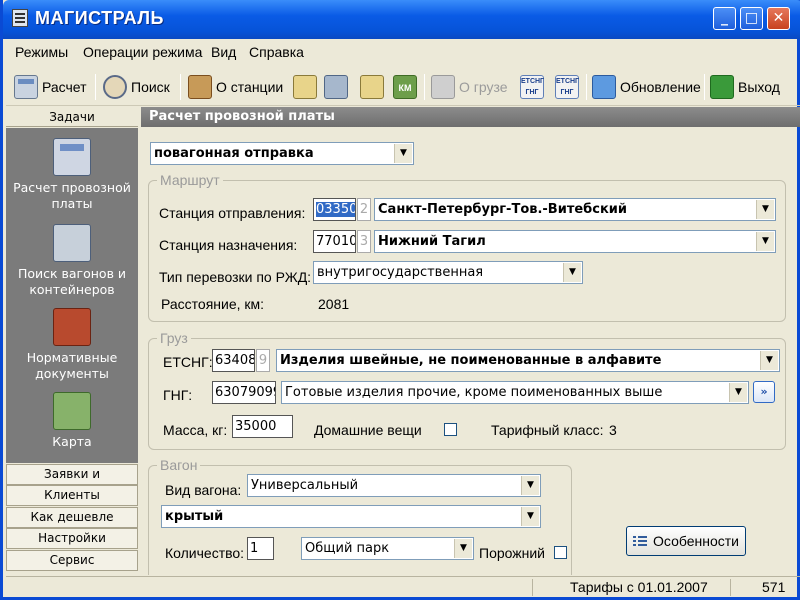 The height and width of the screenshot is (600, 800). Describe the element at coordinates (575, 241) in the screenshot. I see `to-station-select: Нижний Тагил ▼` at that location.